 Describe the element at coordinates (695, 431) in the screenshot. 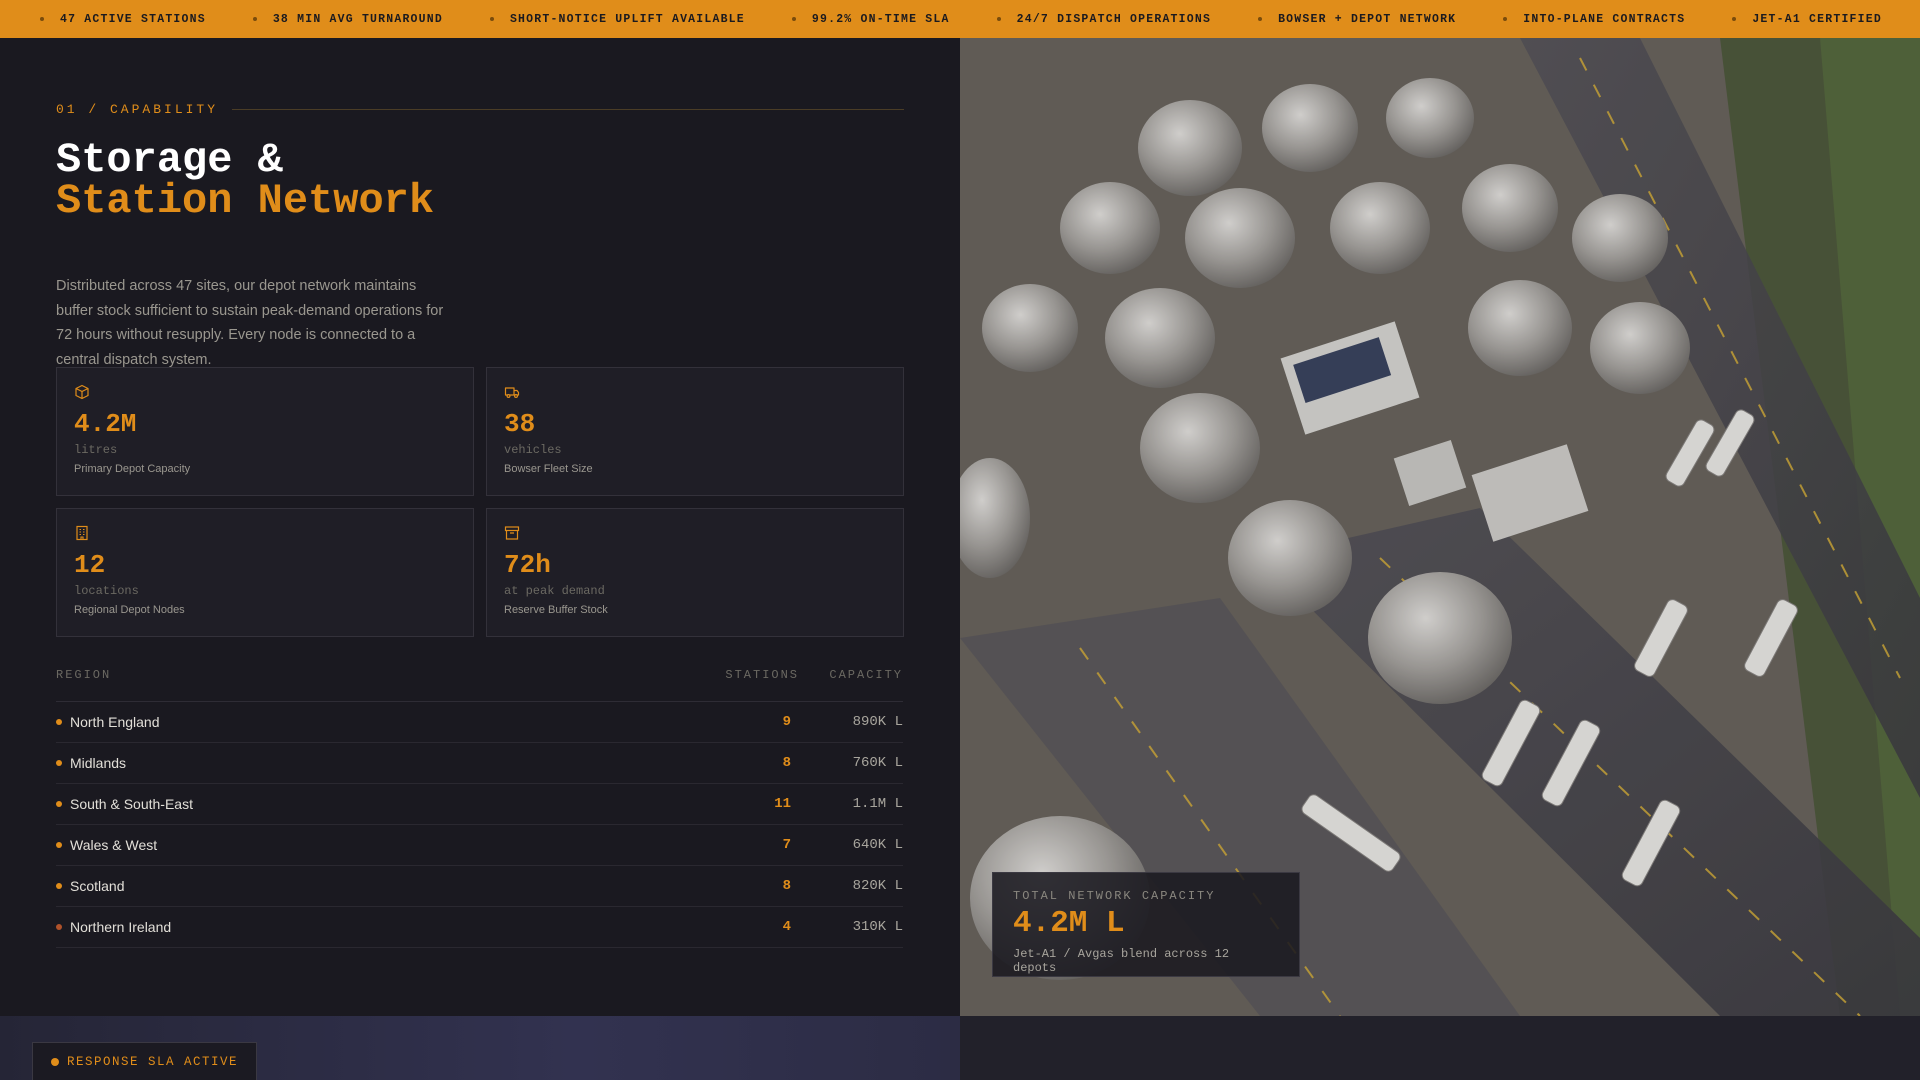

I see `stat-card-fleet-size: 38 vehicles Bowser Fleet Size` at that location.